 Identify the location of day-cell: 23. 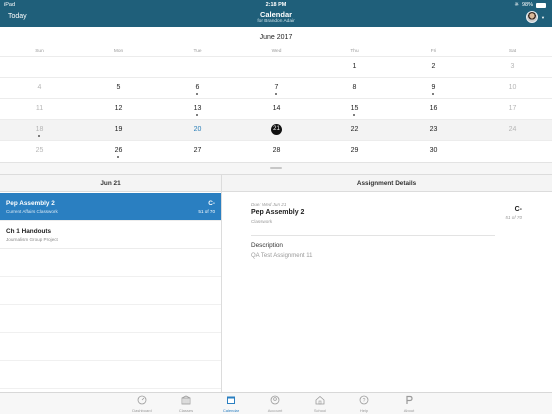
(433, 130).